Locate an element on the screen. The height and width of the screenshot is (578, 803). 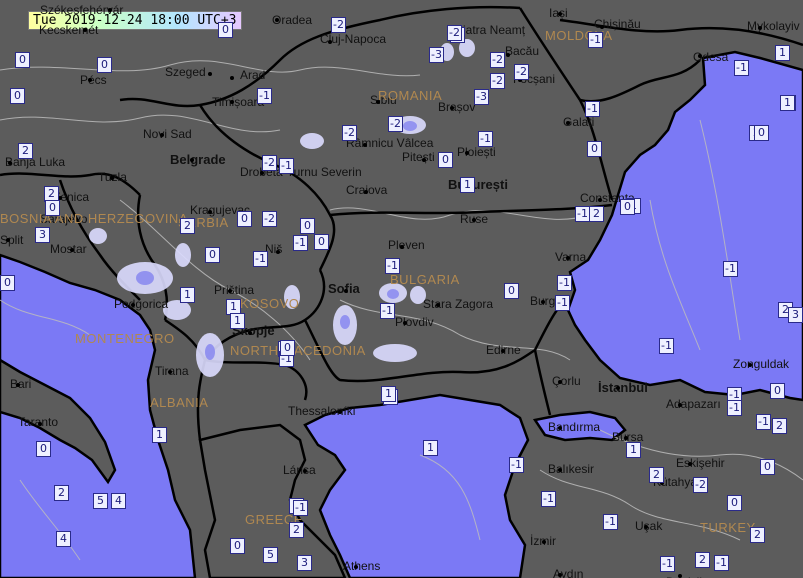
city-label: Bandırma is located at coordinates (574, 427).